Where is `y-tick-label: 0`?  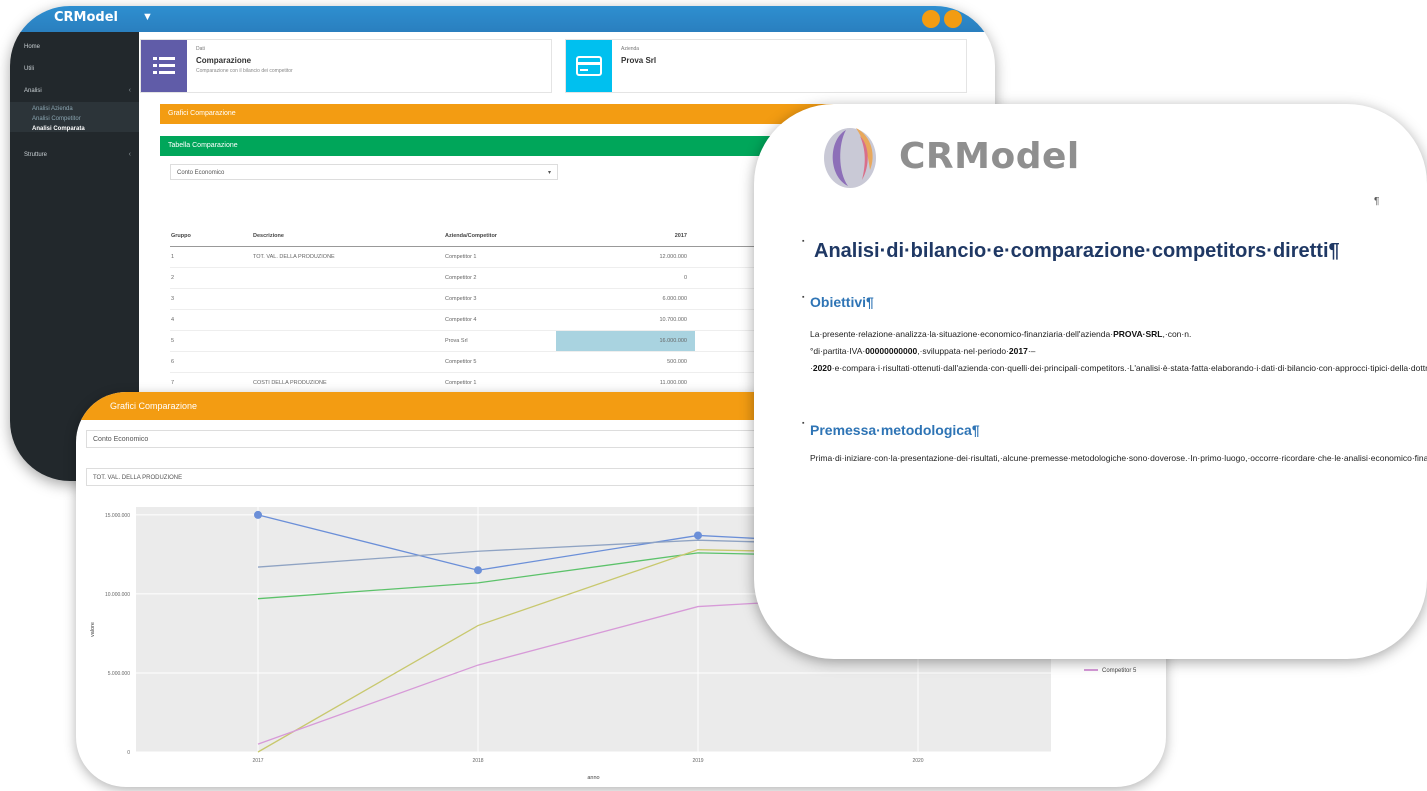
y-tick-label: 0 is located at coordinates (128, 753).